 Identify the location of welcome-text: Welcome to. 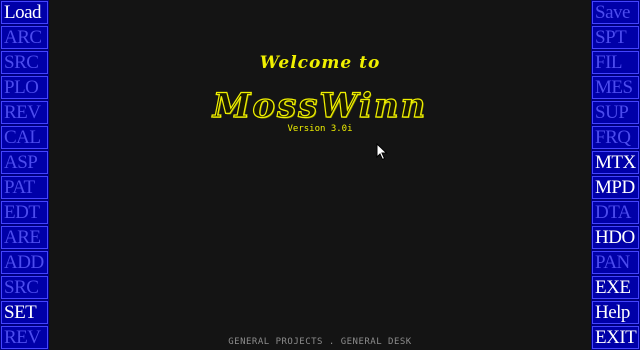
(320, 63).